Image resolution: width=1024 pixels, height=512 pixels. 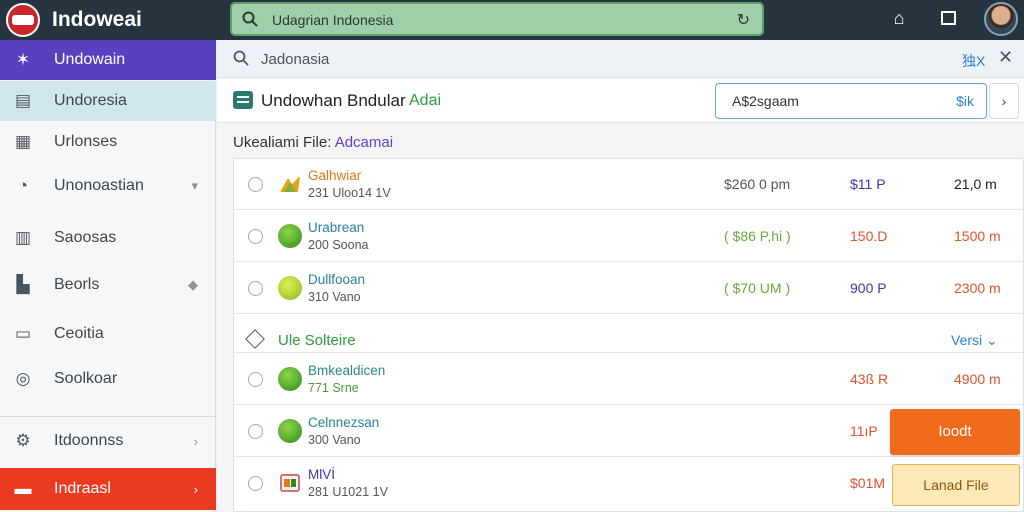 I want to click on sidebar-item-0: ✶ Undowain, so click(x=108, y=60).